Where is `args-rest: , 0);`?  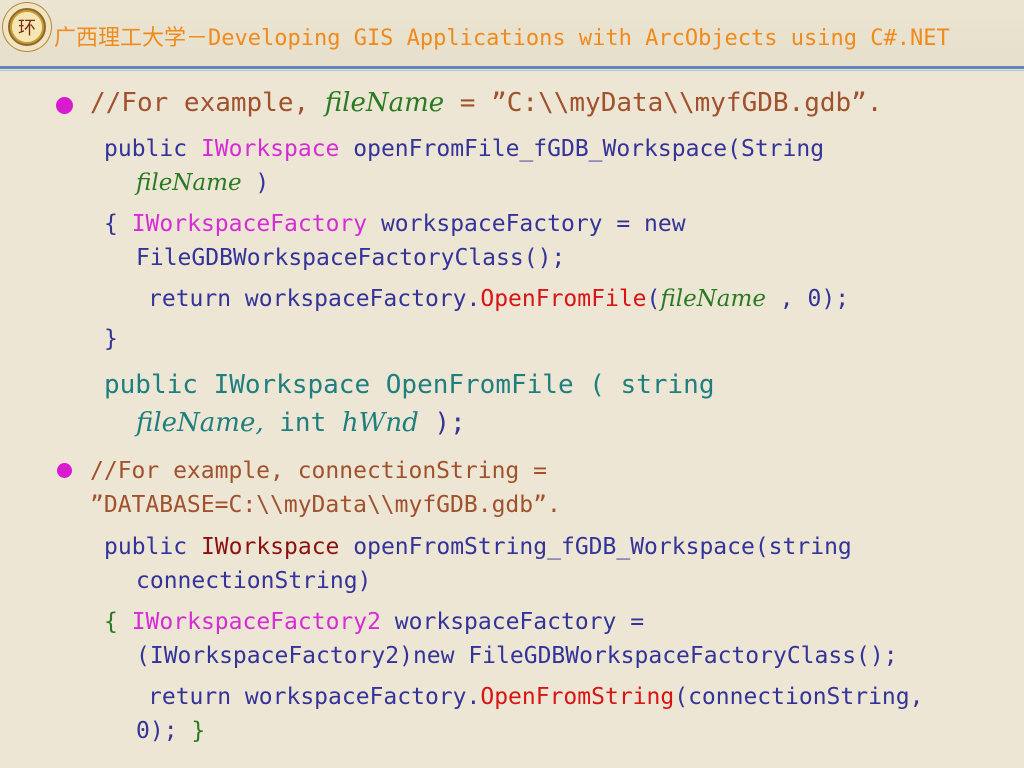
args-rest: , 0); is located at coordinates (807, 299).